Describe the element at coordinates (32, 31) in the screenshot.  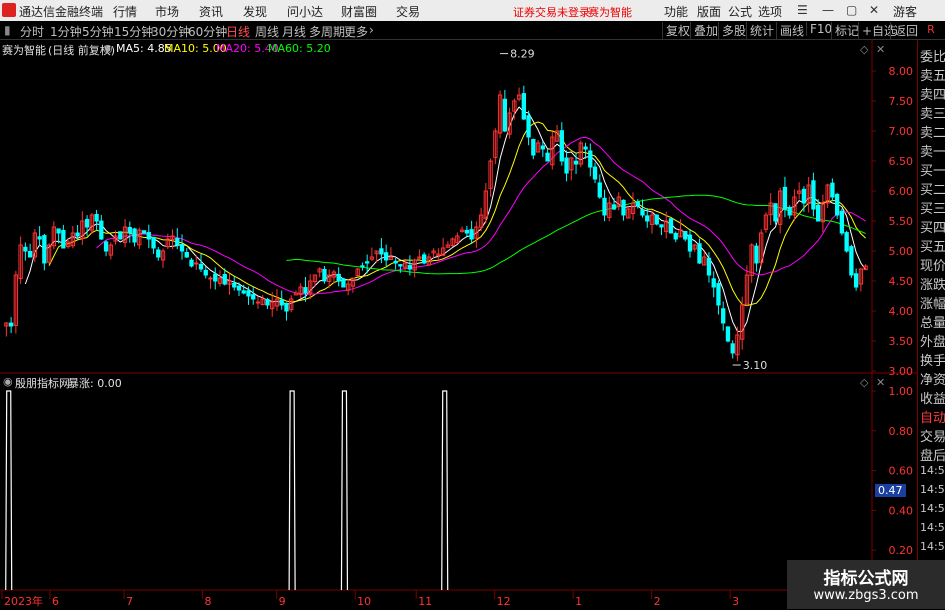
I see `period-tick: 分时` at that location.